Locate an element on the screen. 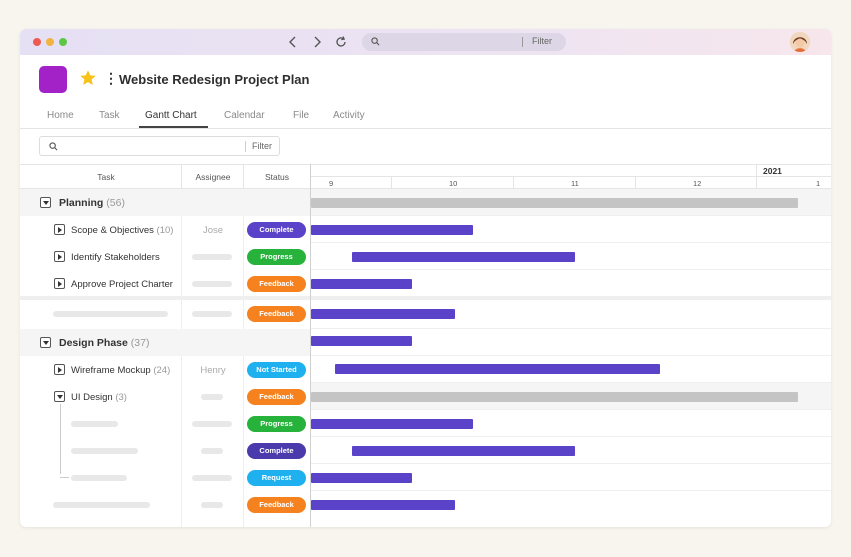 The height and width of the screenshot is (557, 851). status-badge: Not Started is located at coordinates (276, 370).